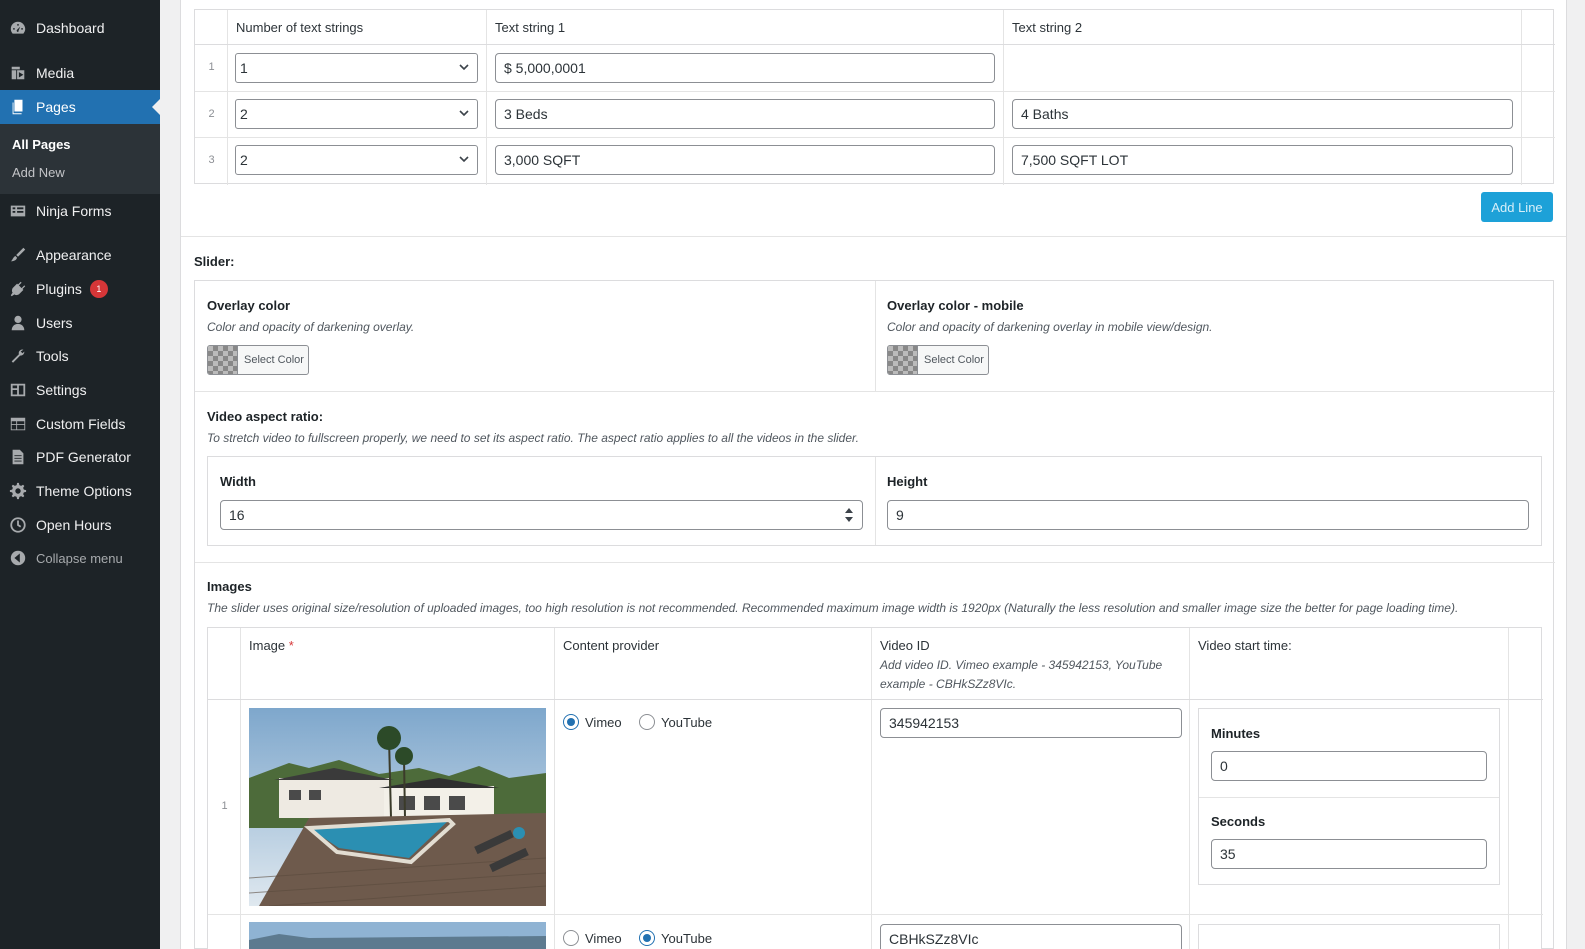  I want to click on collapse-menu-button: Collapse menu, so click(80, 558).